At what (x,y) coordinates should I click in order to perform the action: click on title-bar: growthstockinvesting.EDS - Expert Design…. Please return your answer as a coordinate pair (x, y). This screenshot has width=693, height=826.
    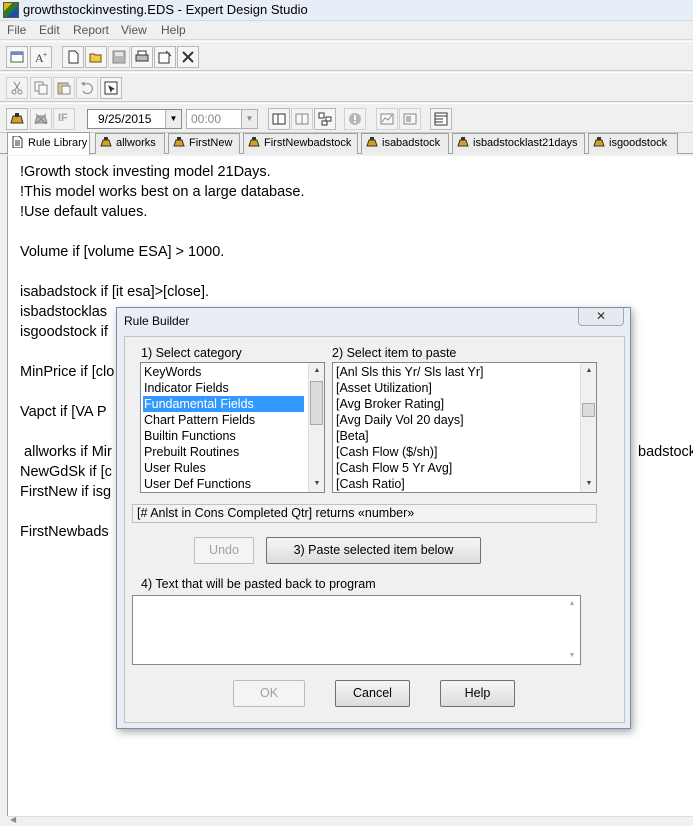
    Looking at the image, I should click on (346, 10).